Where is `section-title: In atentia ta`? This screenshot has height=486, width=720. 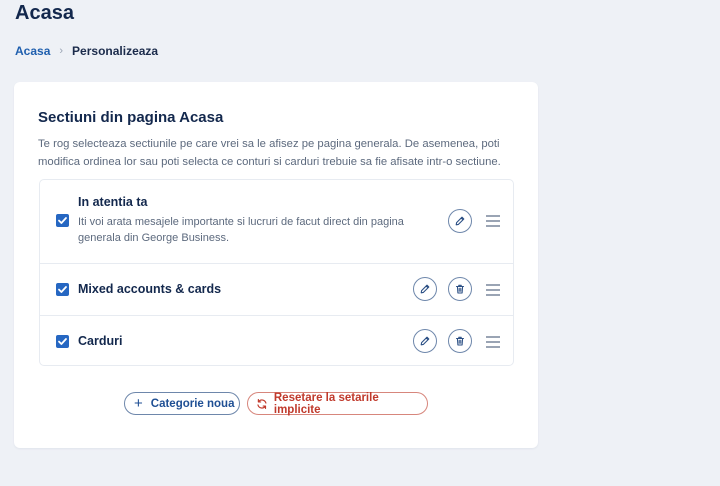
section-title: In atentia ta is located at coordinates (113, 202).